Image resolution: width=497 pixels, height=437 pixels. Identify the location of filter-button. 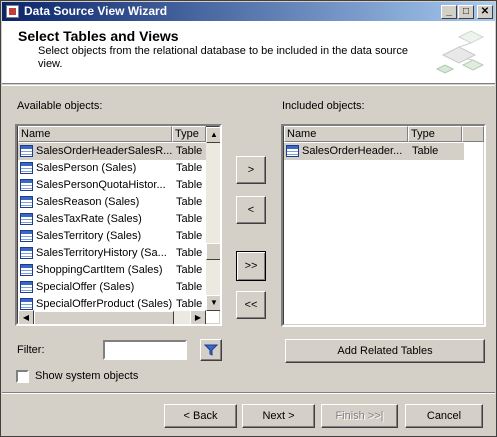
(211, 350).